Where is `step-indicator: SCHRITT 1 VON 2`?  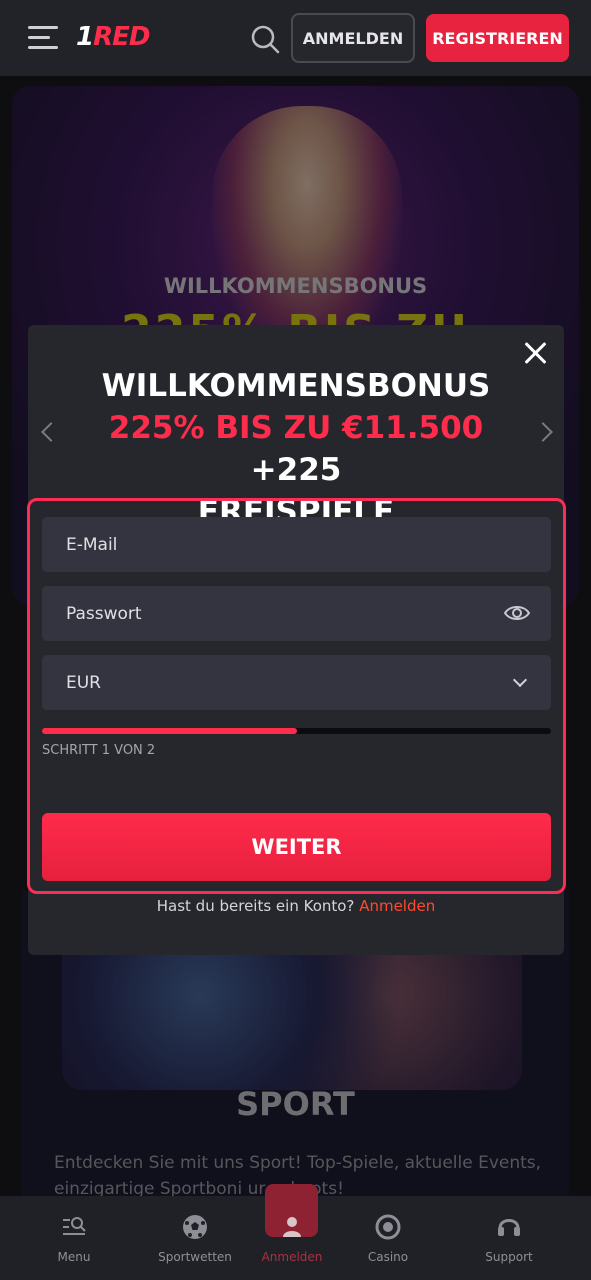
step-indicator: SCHRITT 1 VON 2 is located at coordinates (99, 750).